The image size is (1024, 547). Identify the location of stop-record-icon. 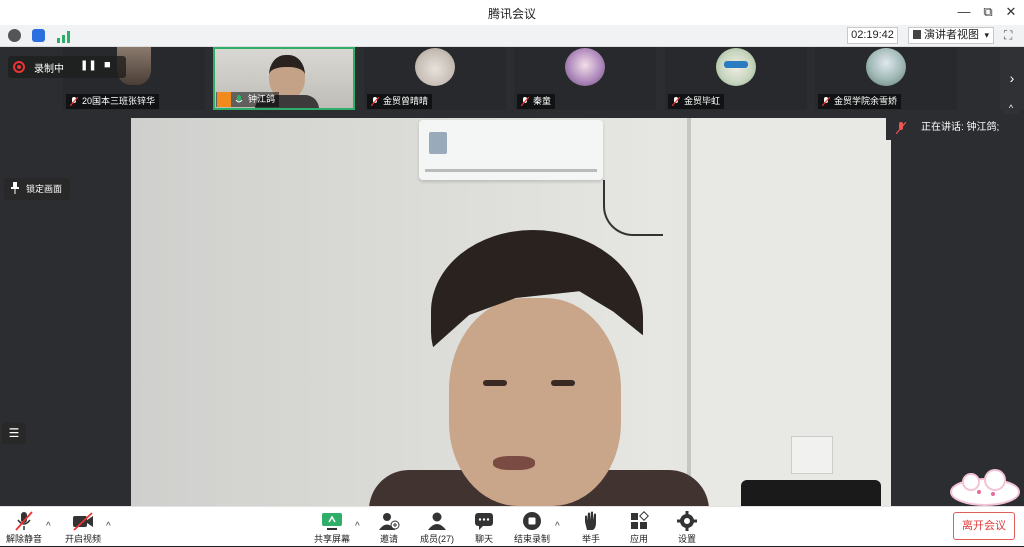
(532, 521).